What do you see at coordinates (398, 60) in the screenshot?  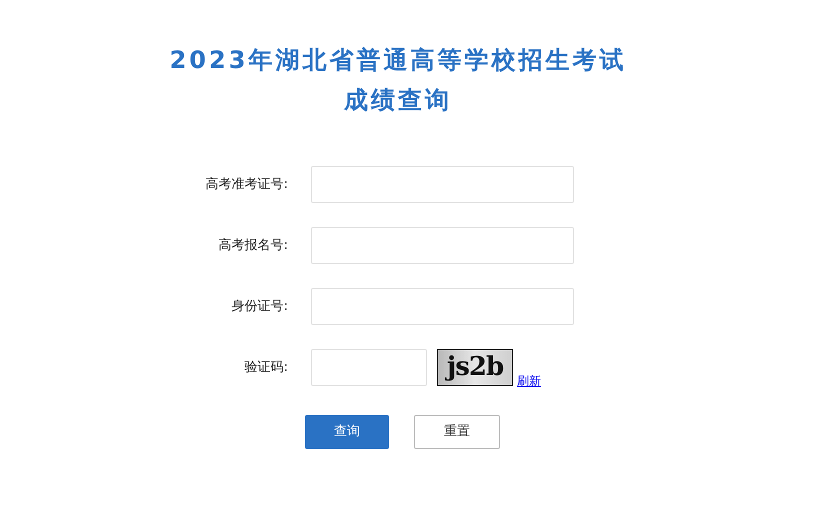 I see `page-title: 2023年湖北省普通高等学校招生考试` at bounding box center [398, 60].